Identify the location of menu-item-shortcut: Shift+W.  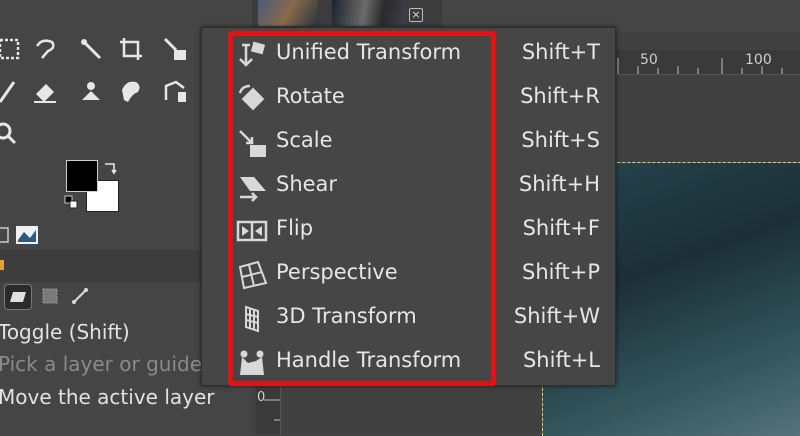
(556, 316).